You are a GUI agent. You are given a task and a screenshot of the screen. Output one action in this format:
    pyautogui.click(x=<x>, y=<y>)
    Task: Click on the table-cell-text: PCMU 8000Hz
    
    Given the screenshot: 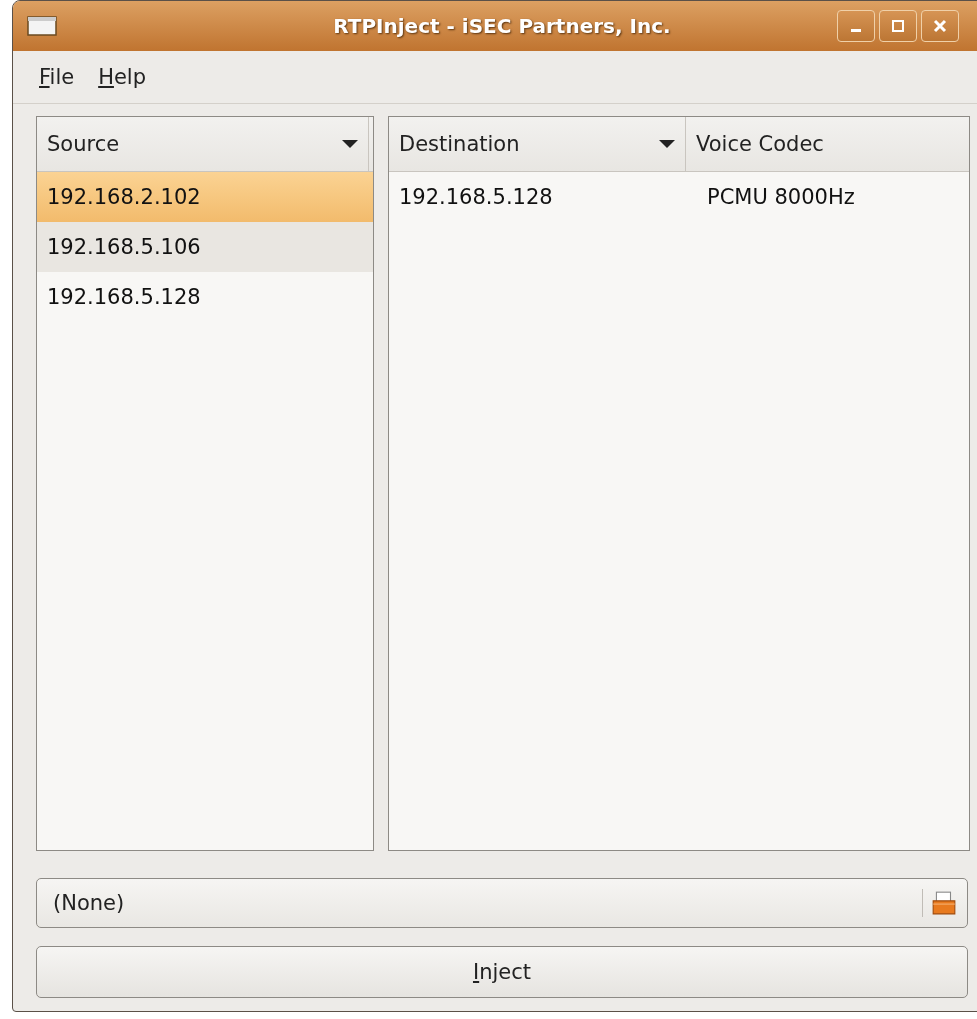 What is the action you would take?
    pyautogui.click(x=780, y=197)
    